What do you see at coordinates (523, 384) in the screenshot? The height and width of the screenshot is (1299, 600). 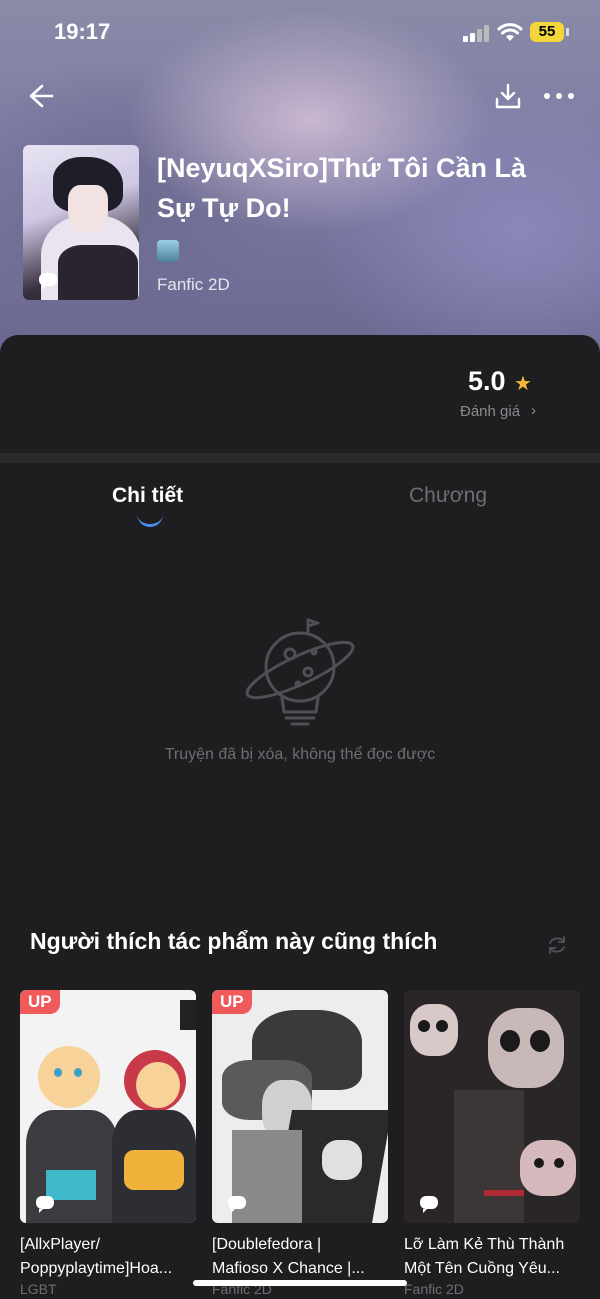 I see `star-icon: ★` at bounding box center [523, 384].